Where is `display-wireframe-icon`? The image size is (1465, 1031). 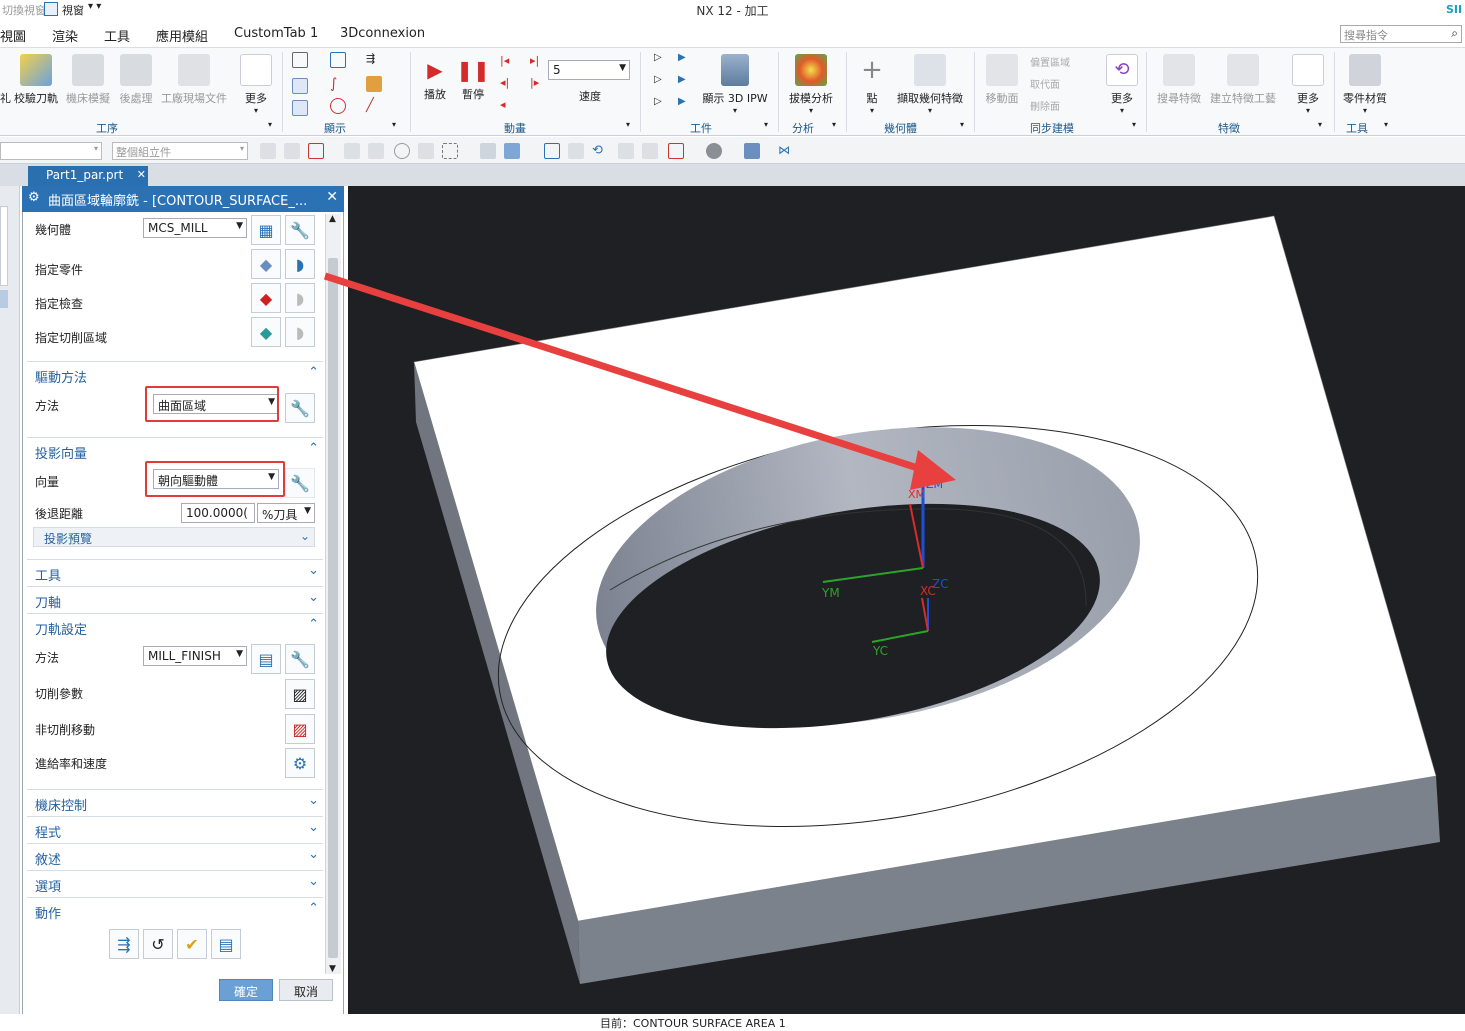
display-wireframe-icon is located at coordinates (300, 86).